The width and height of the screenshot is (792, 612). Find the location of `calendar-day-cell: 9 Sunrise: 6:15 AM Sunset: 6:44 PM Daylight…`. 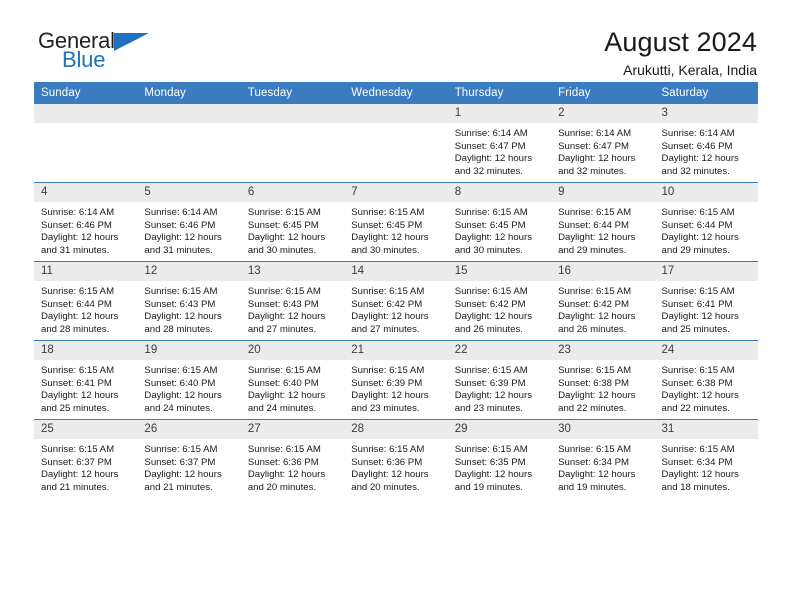

calendar-day-cell: 9 Sunrise: 6:15 AM Sunset: 6:44 PM Daylight… is located at coordinates (603, 222).